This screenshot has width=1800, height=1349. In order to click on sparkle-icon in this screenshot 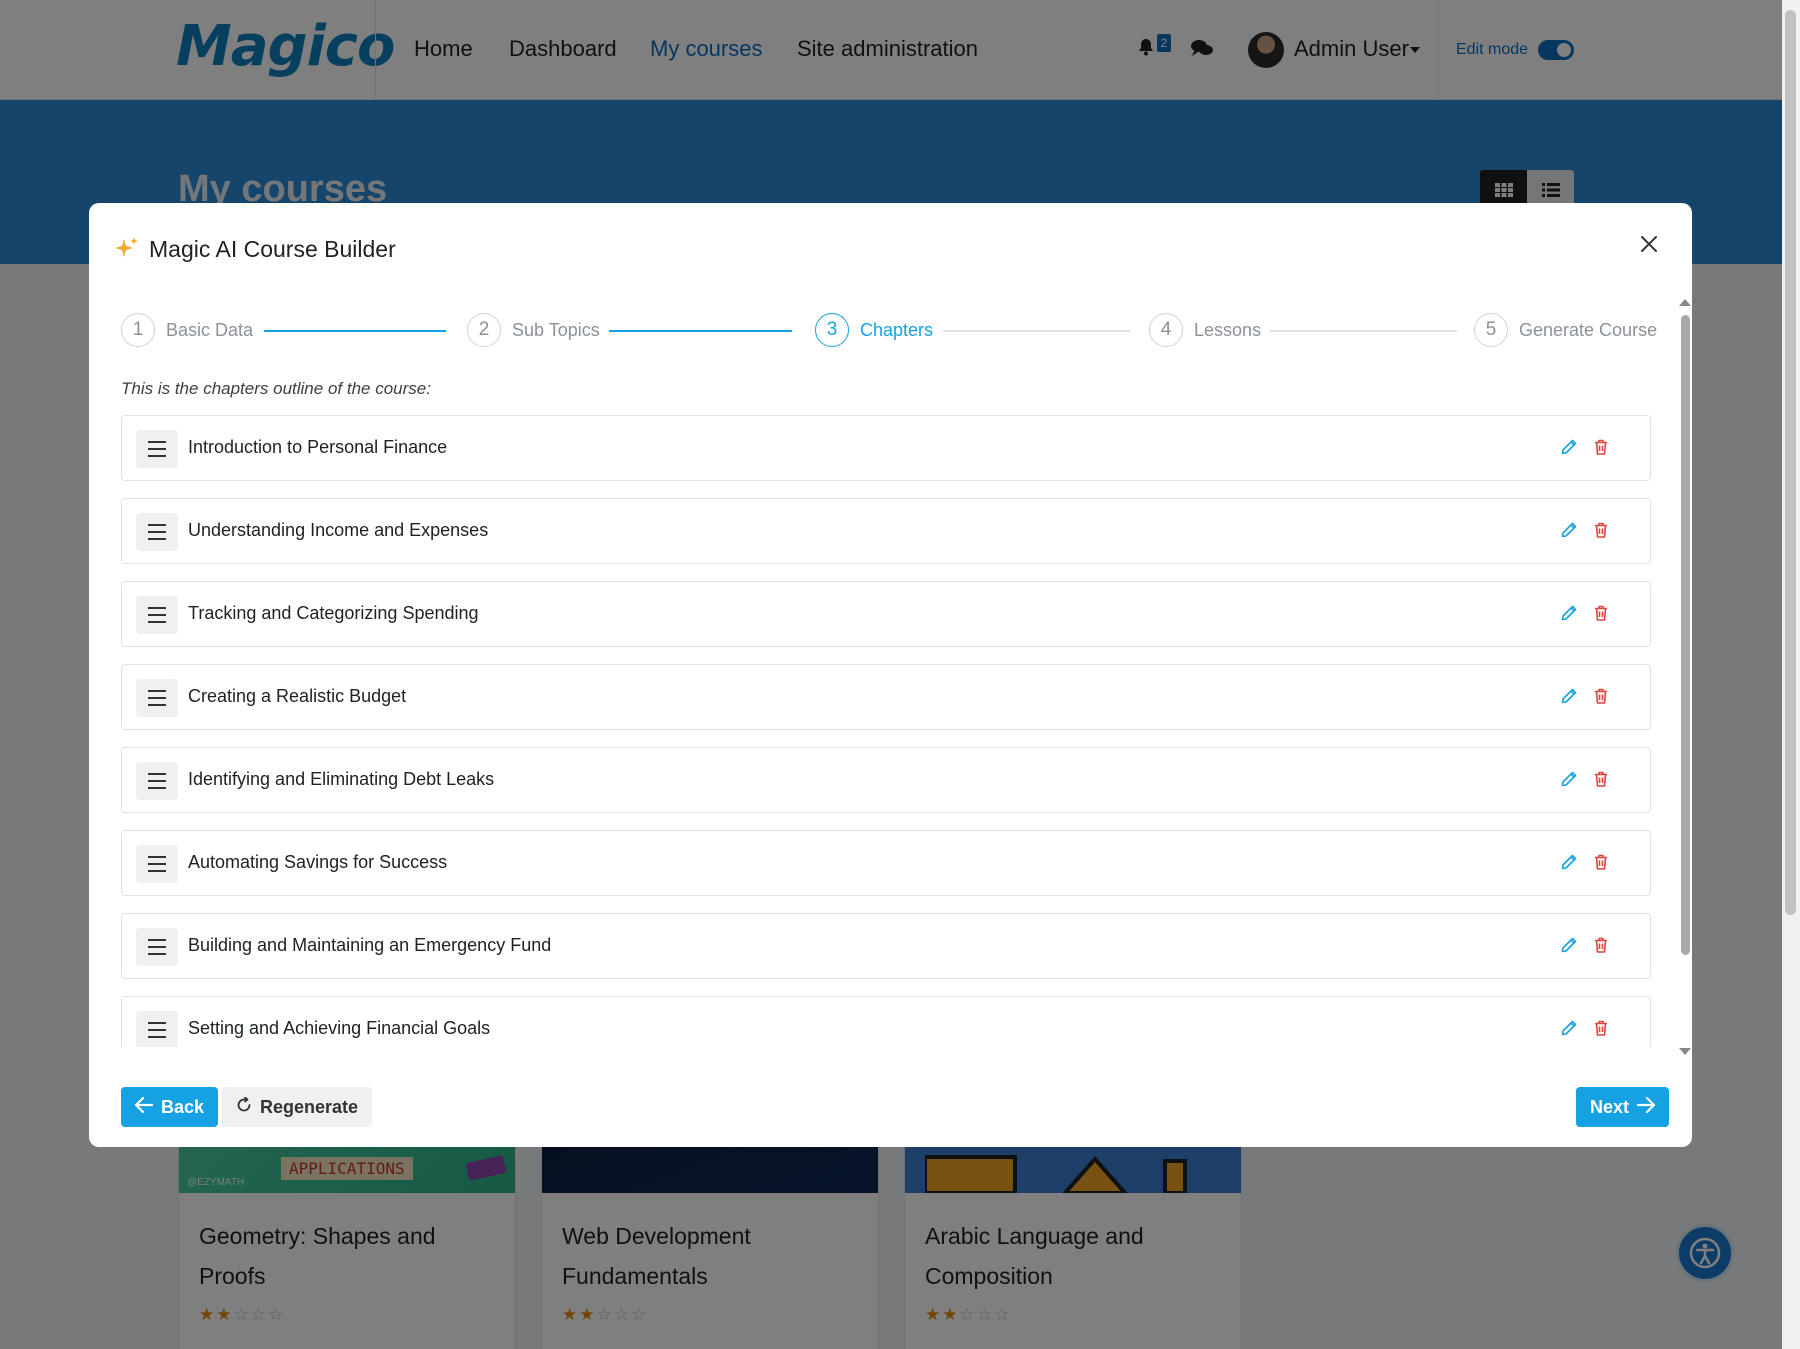, I will do `click(127, 252)`.